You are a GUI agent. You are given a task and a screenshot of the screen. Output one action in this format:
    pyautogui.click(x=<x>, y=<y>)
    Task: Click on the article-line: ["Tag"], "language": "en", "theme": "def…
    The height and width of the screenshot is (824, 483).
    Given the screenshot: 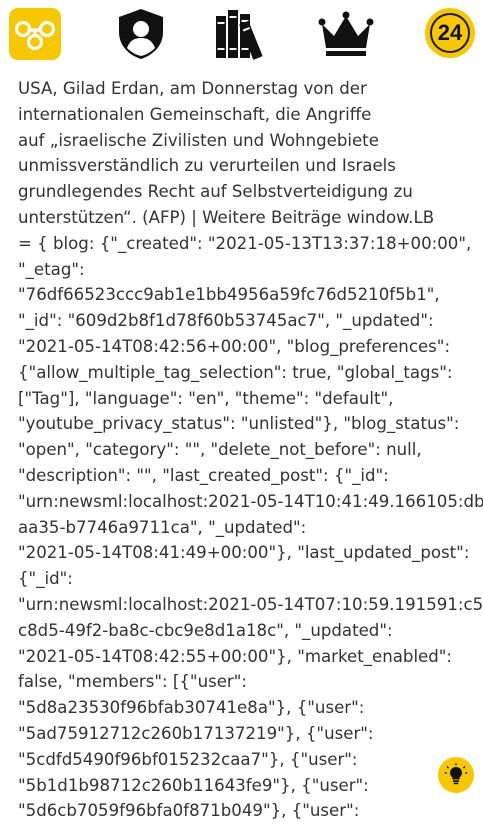 What is the action you would take?
    pyautogui.click(x=206, y=398)
    